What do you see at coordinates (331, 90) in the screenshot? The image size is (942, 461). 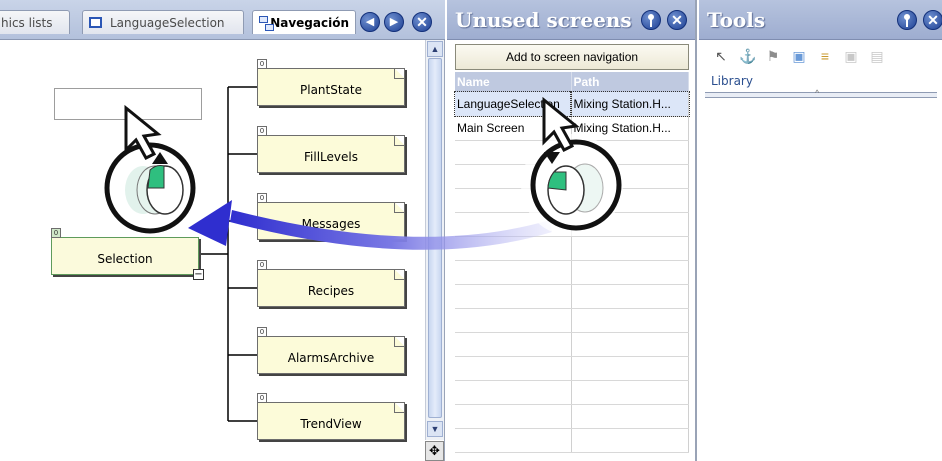 I see `node-label: PlantState` at bounding box center [331, 90].